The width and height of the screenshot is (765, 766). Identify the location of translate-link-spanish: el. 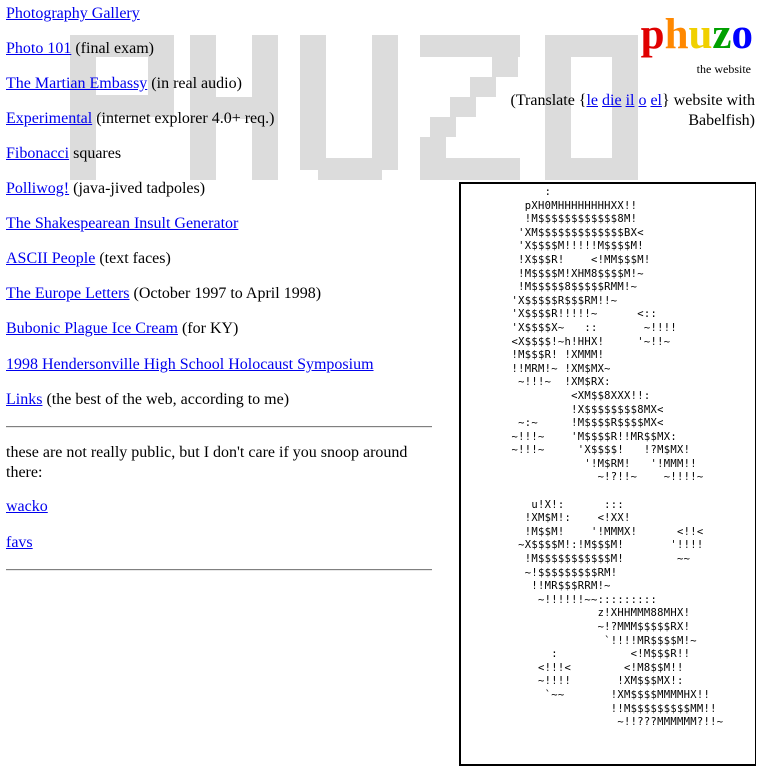
(656, 100).